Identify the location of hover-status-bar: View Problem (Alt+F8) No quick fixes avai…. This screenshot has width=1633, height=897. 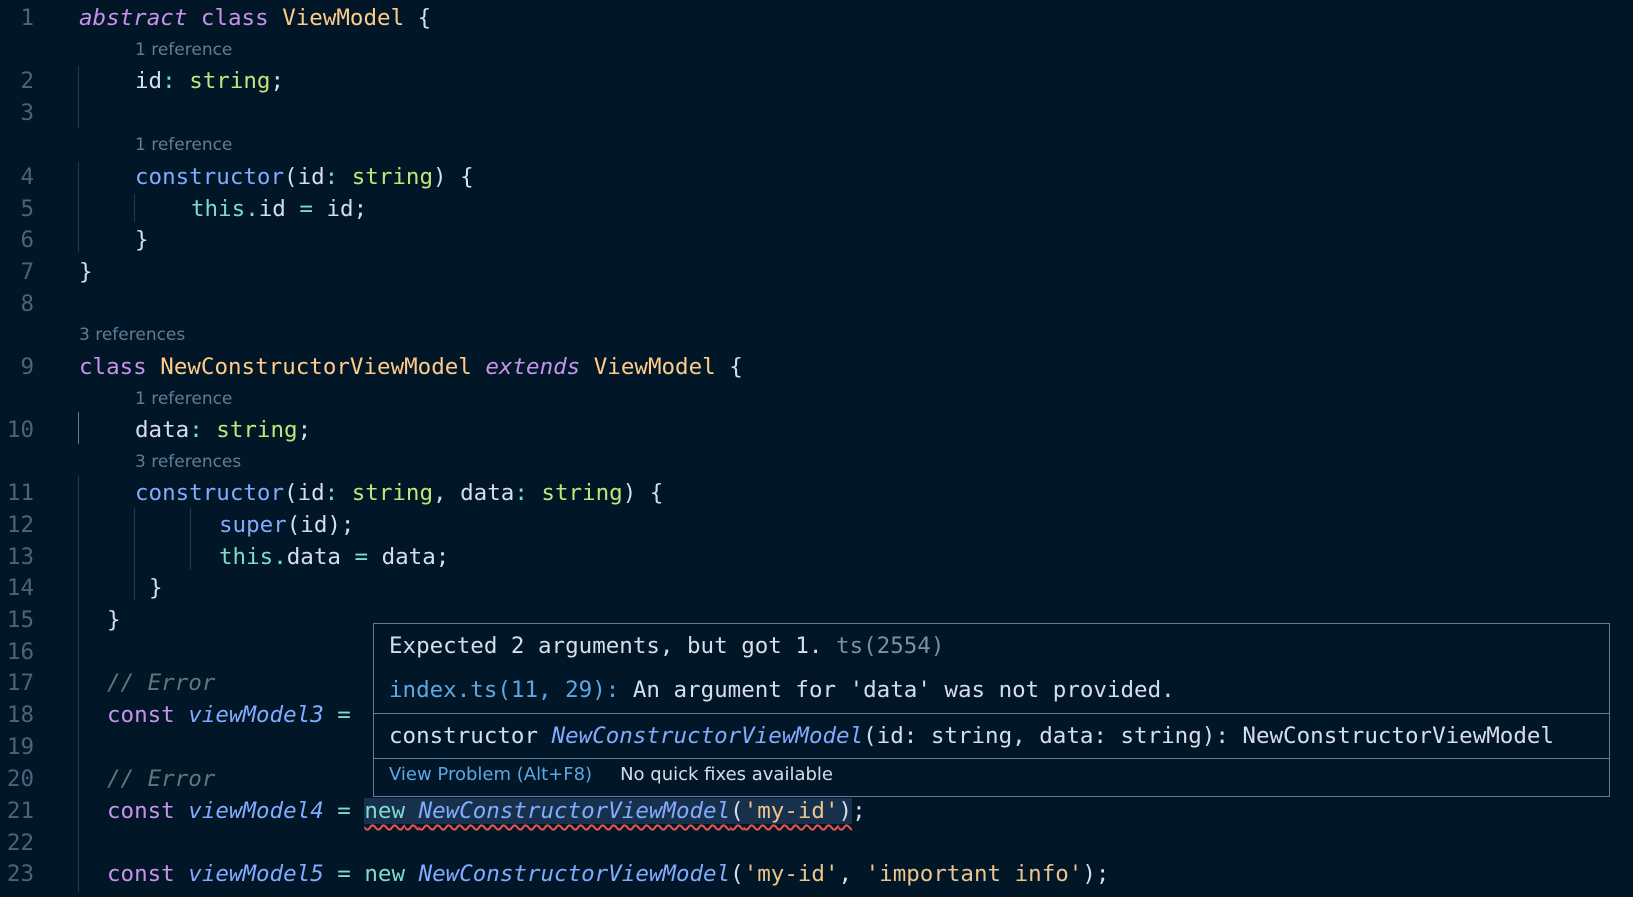
(611, 775).